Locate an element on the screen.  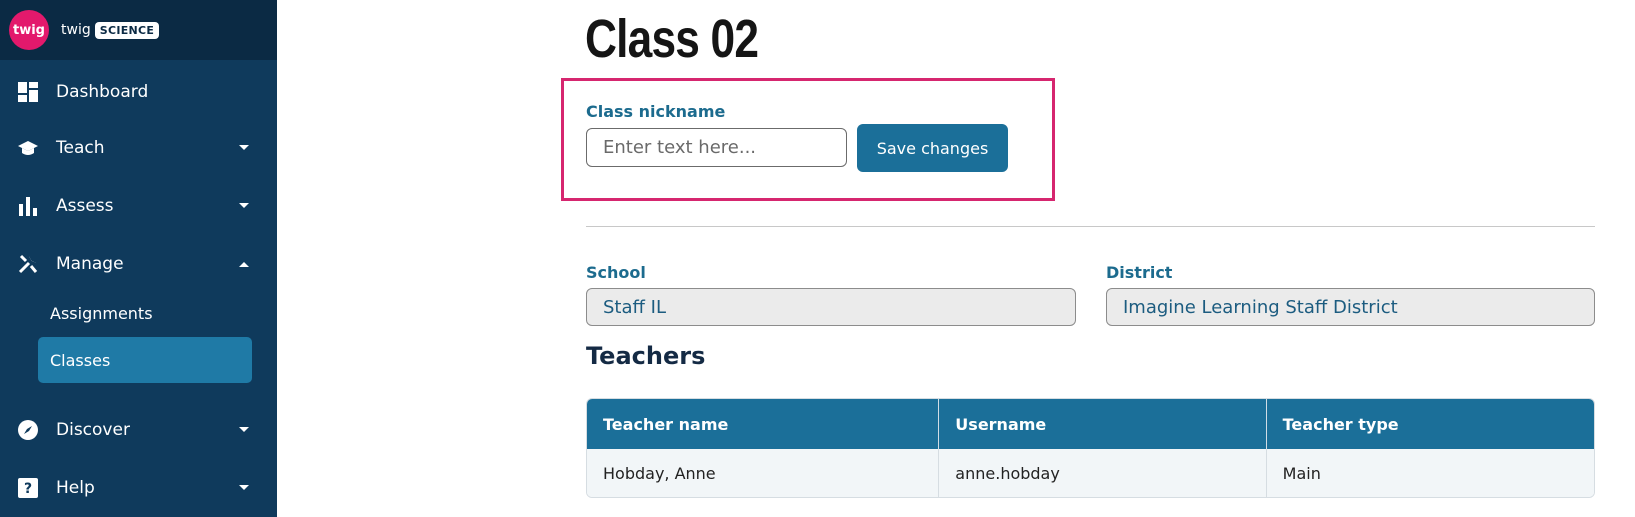
column-header-username: Username is located at coordinates (1103, 424).